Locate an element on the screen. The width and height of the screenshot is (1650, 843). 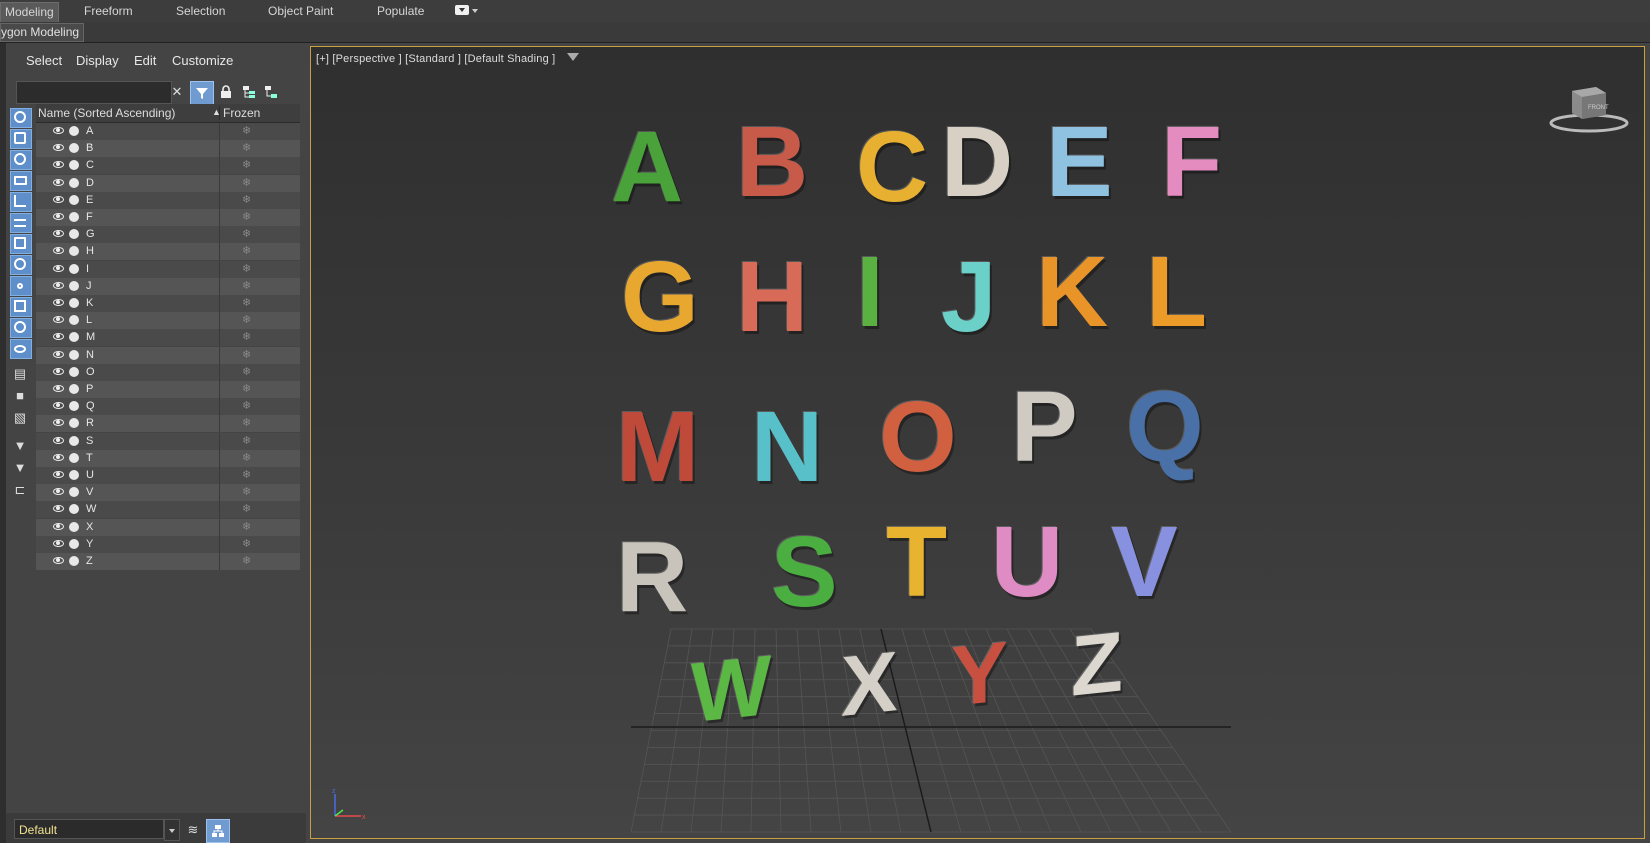
list-item: N ❄ is located at coordinates (168, 355).